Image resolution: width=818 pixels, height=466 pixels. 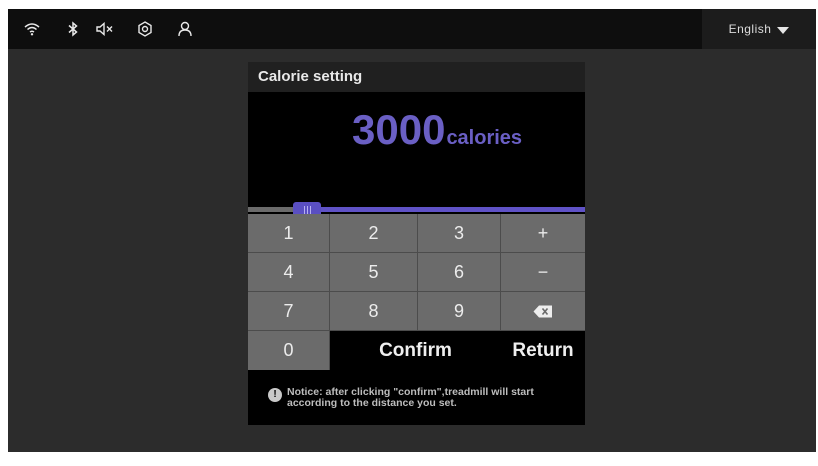 I want to click on key-1: 1, so click(x=289, y=233).